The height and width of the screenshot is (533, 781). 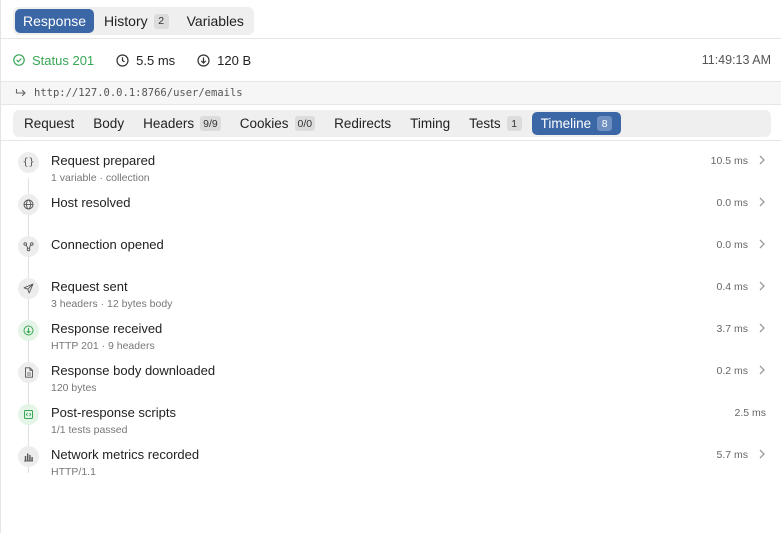 I want to click on tab-label: Timing, so click(x=430, y=123).